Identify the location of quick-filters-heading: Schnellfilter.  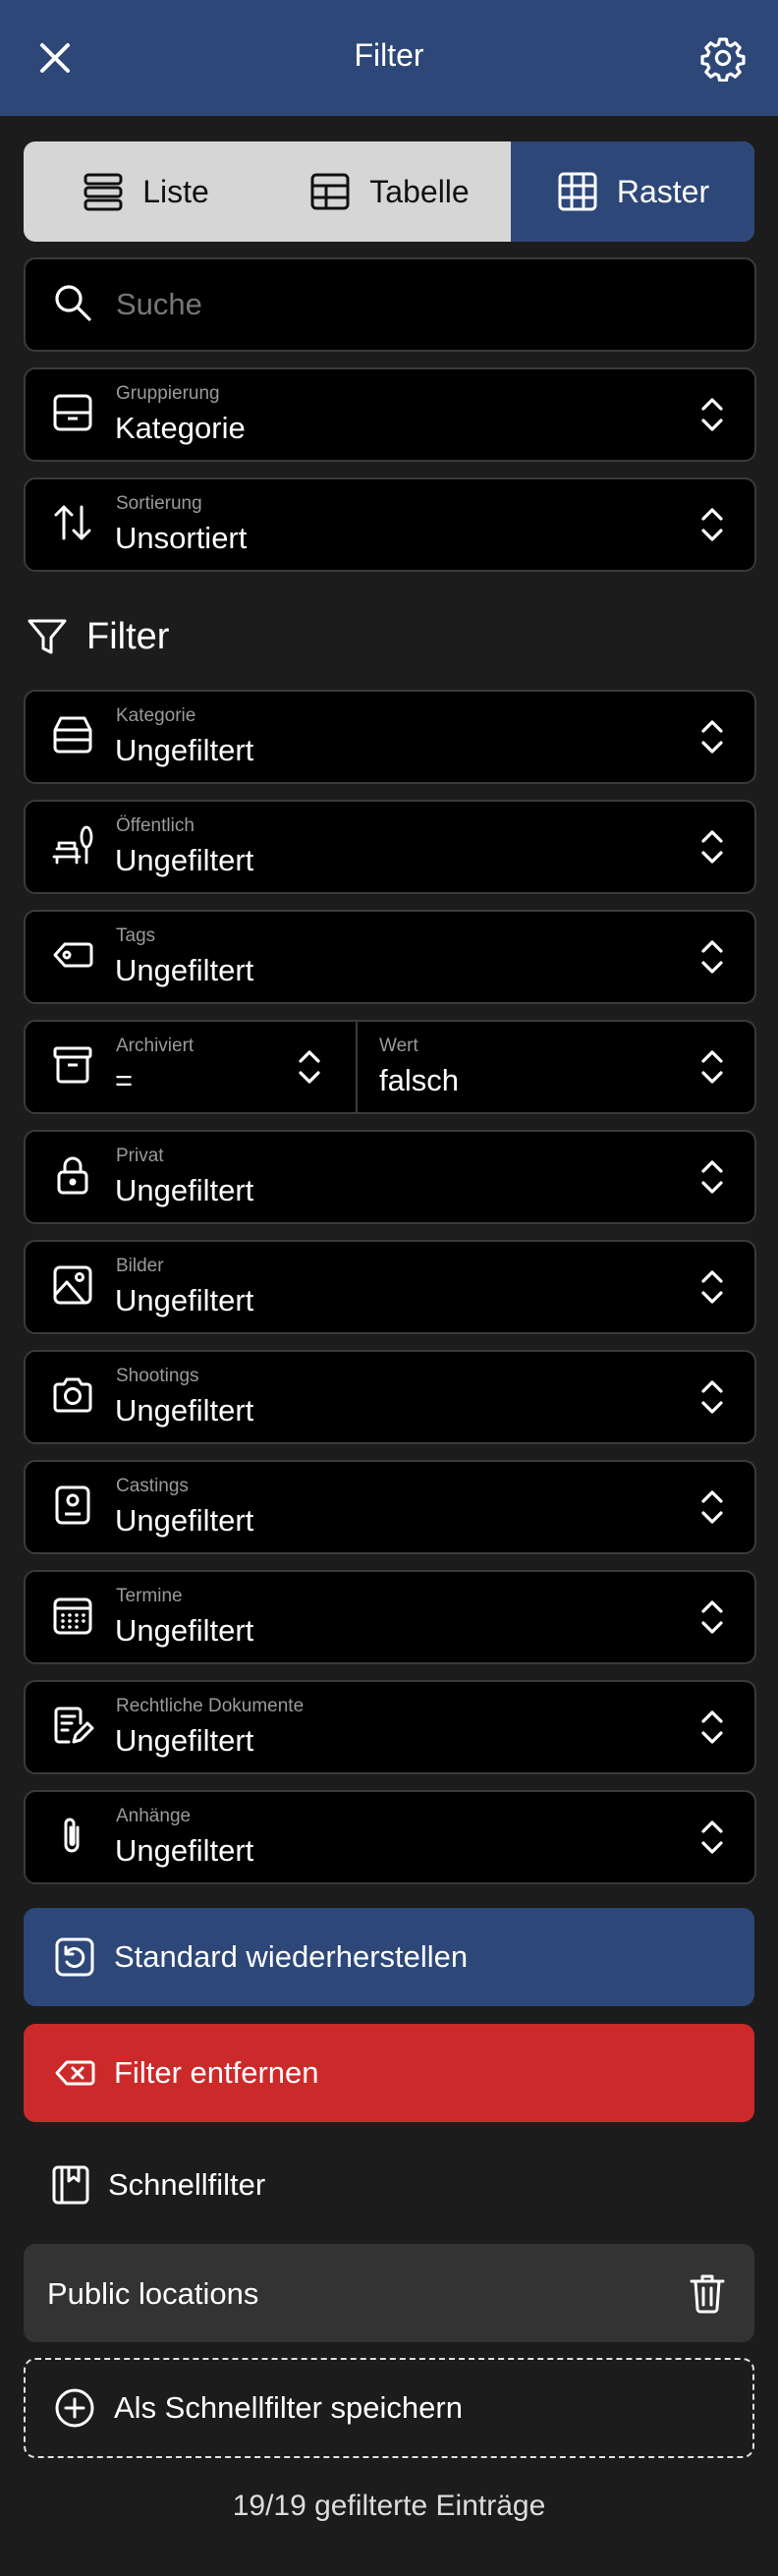
(157, 2185).